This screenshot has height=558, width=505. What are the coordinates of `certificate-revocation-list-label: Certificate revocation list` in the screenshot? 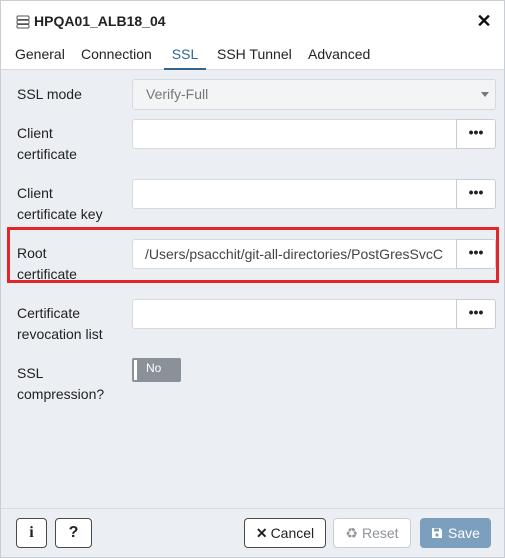 It's located at (60, 323).